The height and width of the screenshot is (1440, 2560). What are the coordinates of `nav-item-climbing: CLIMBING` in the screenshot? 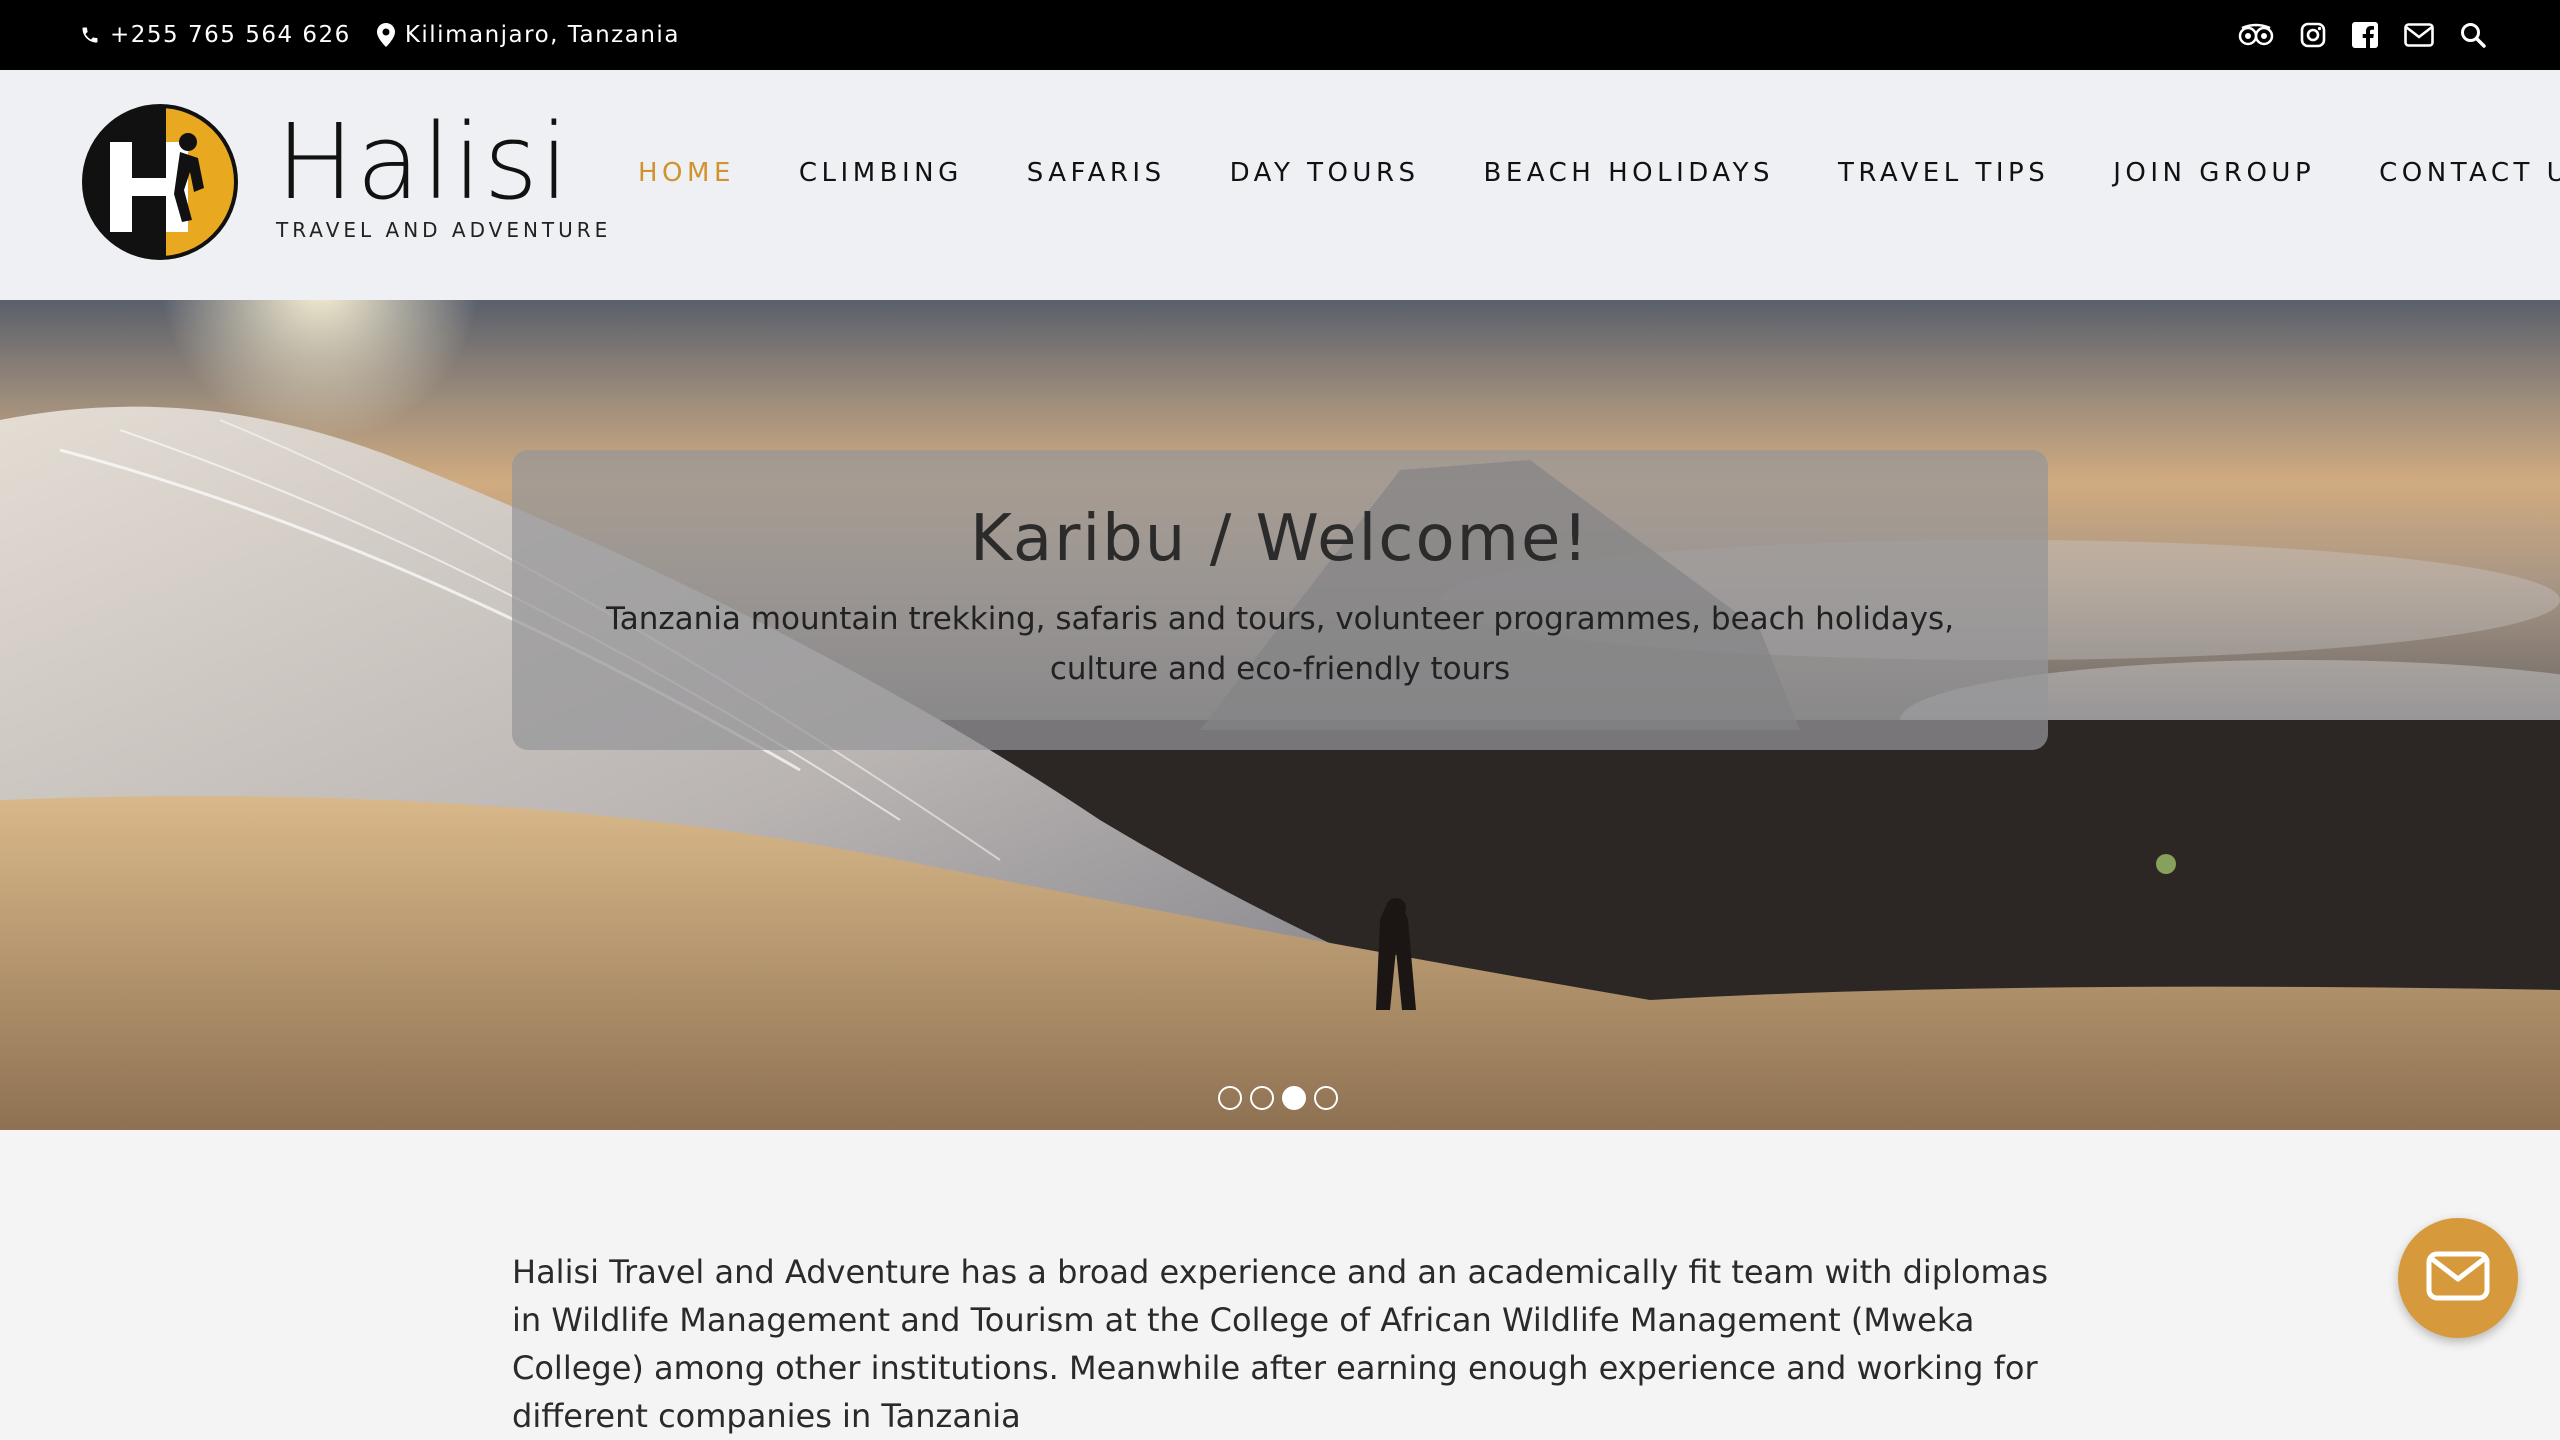 It's located at (881, 173).